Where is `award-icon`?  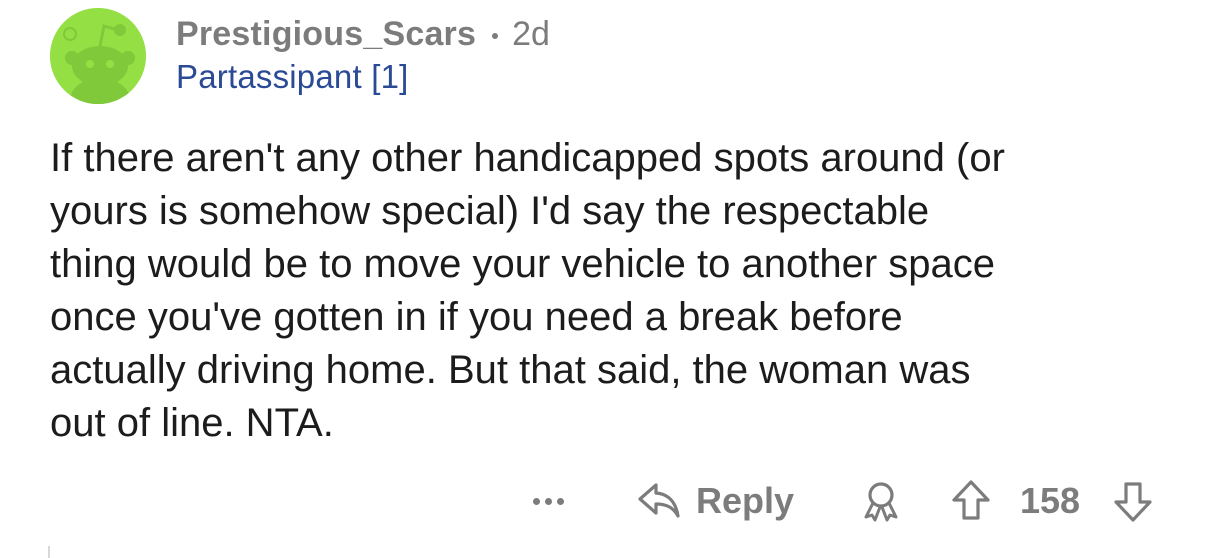 award-icon is located at coordinates (881, 502).